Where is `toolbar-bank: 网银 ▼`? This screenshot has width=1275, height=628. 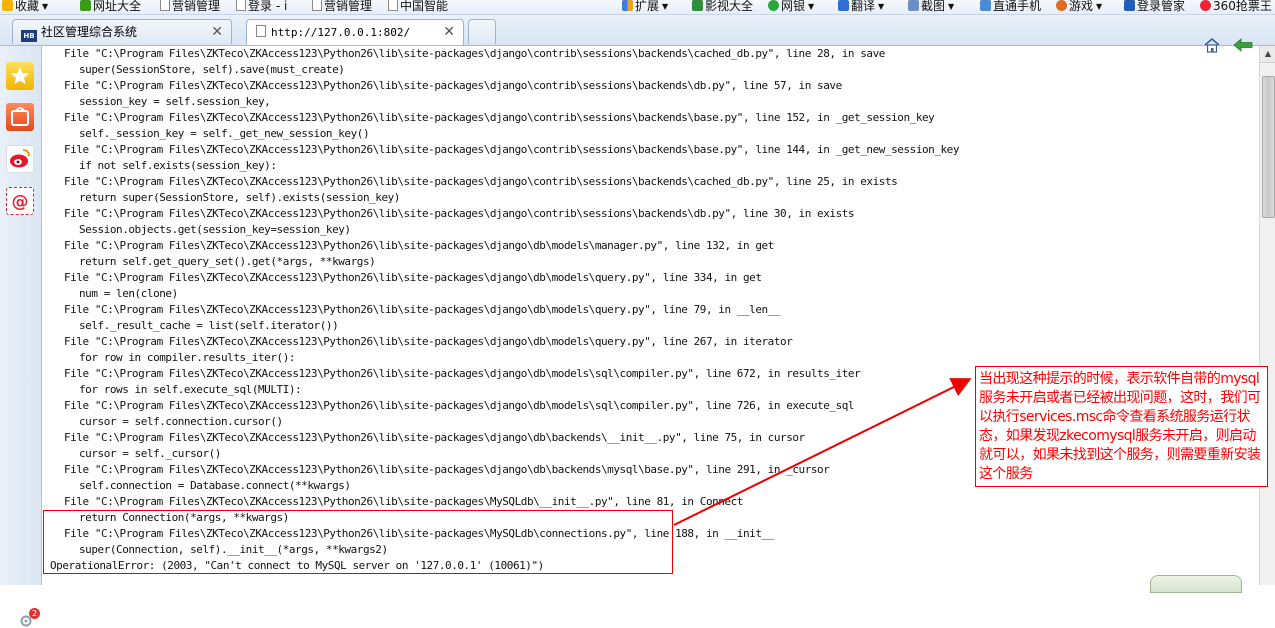
toolbar-bank: 网银 ▼ is located at coordinates (791, 6).